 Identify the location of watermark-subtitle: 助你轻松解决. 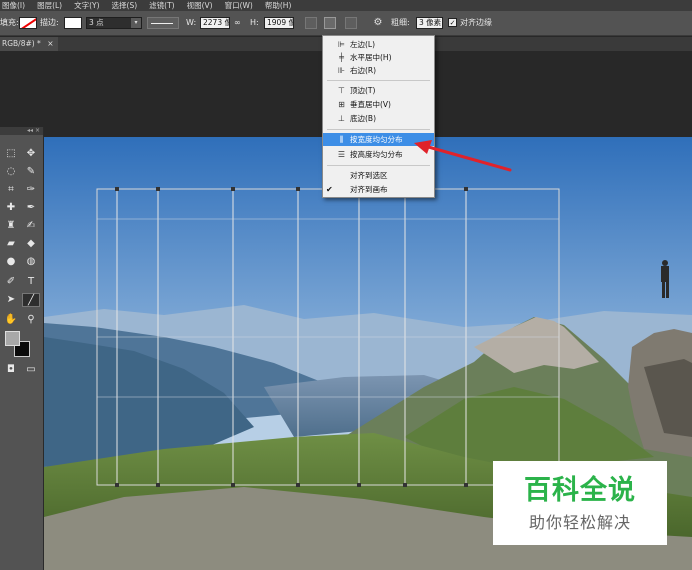
(579, 522).